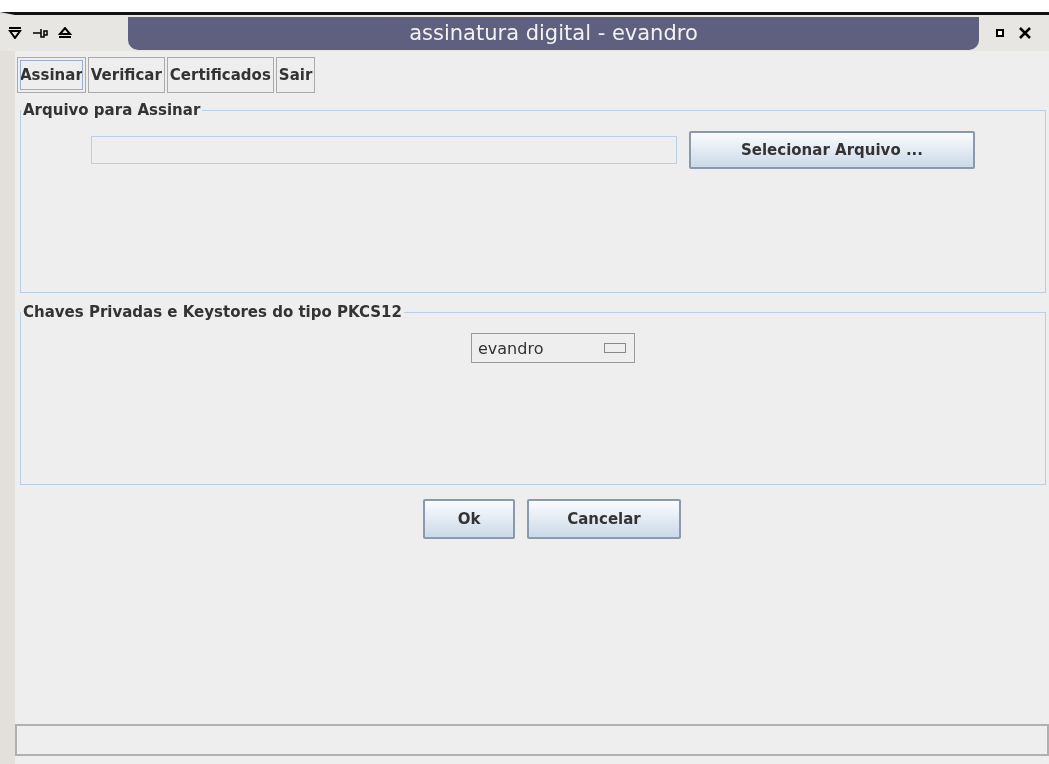  What do you see at coordinates (112, 110) in the screenshot?
I see `panel-title: Arquivo para Assinar` at bounding box center [112, 110].